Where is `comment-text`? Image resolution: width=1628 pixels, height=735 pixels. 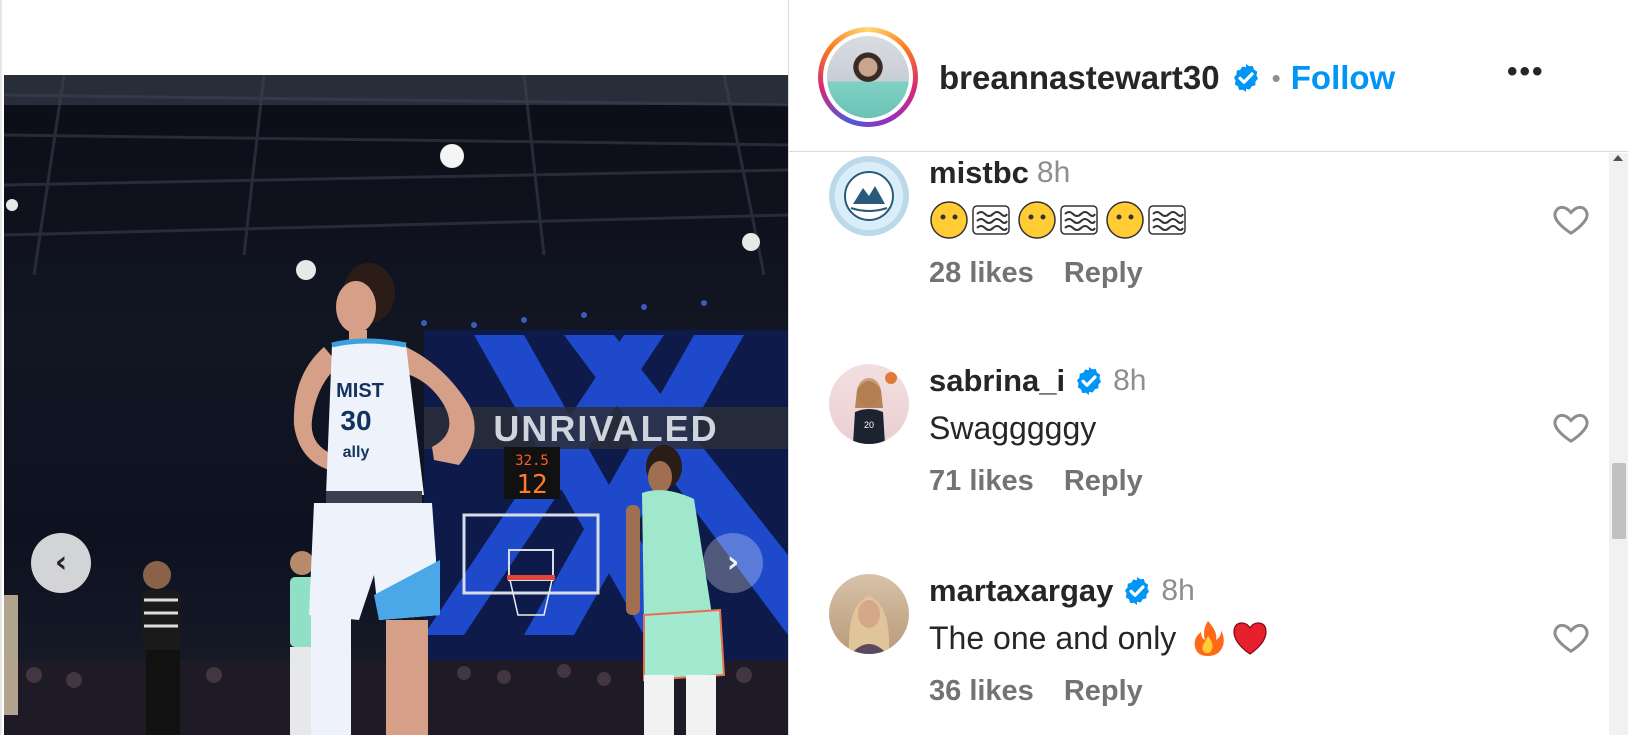
comment-text is located at coordinates (1061, 220).